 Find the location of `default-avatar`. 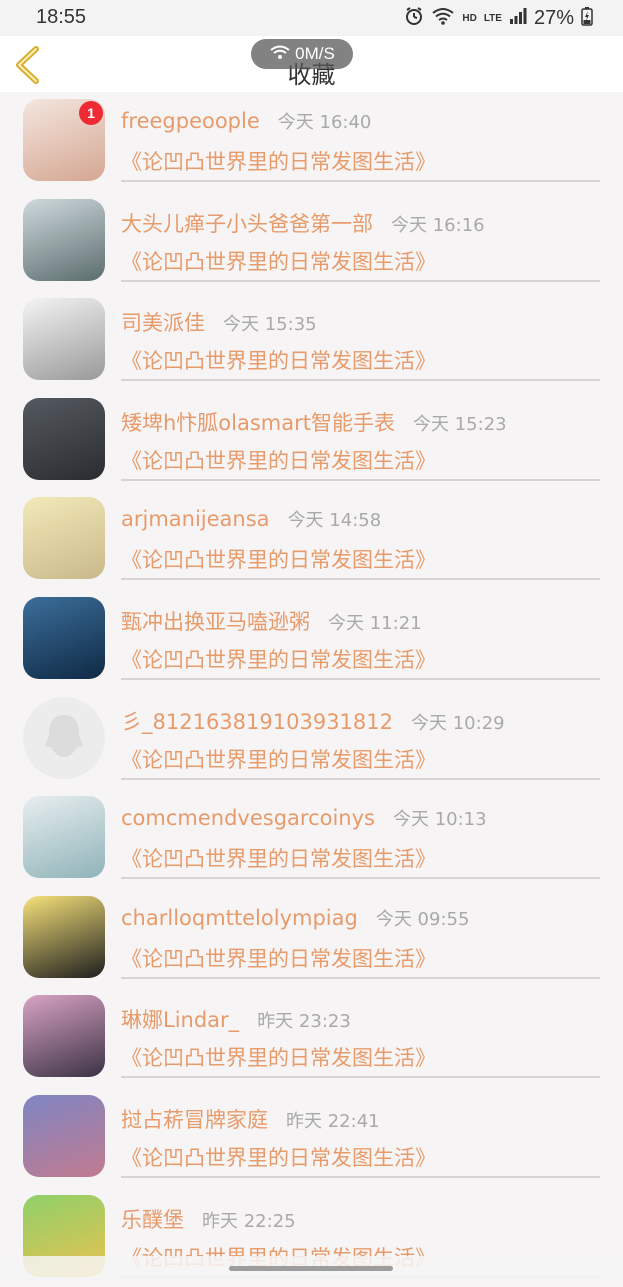

default-avatar is located at coordinates (64, 737).